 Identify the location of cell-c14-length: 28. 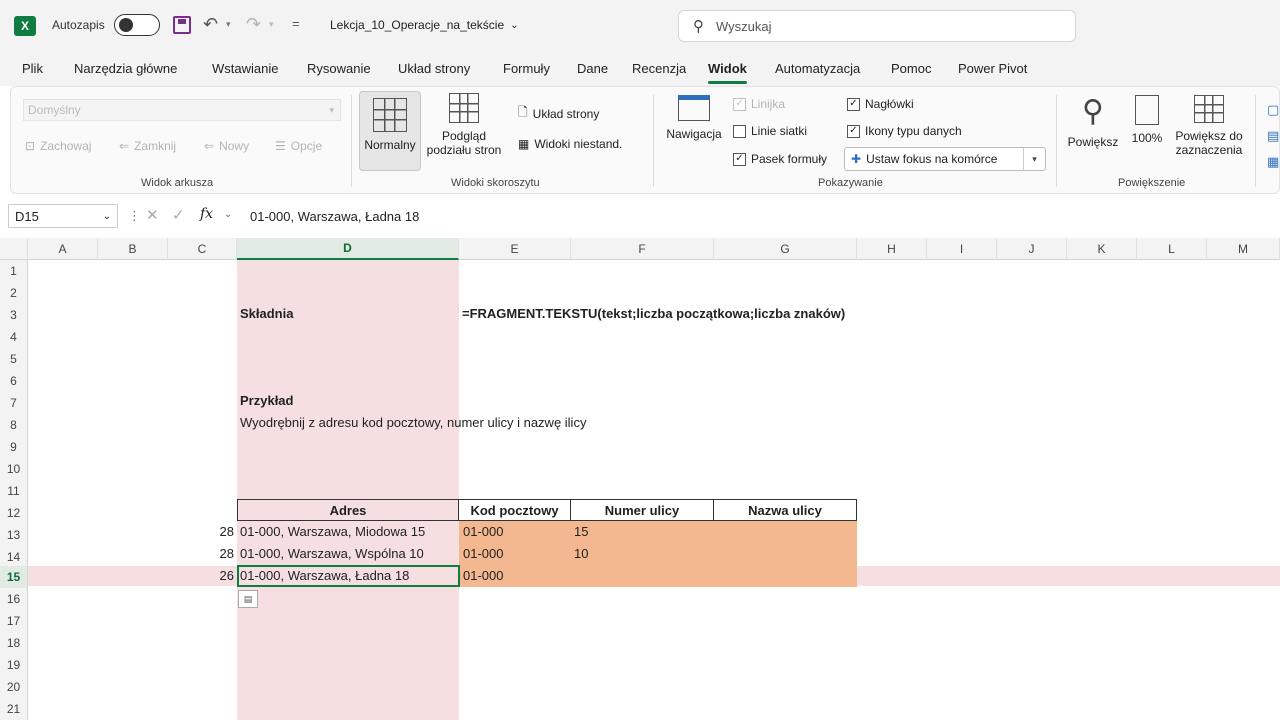
(223, 554).